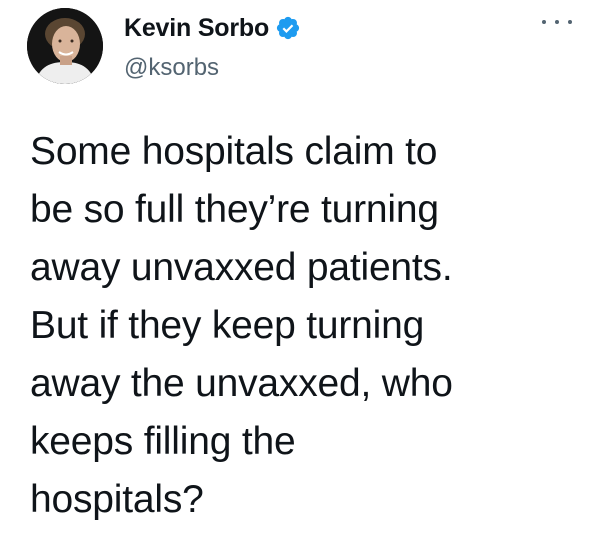 The height and width of the screenshot is (540, 600). Describe the element at coordinates (544, 22) in the screenshot. I see `more-horizontal-icon` at that location.